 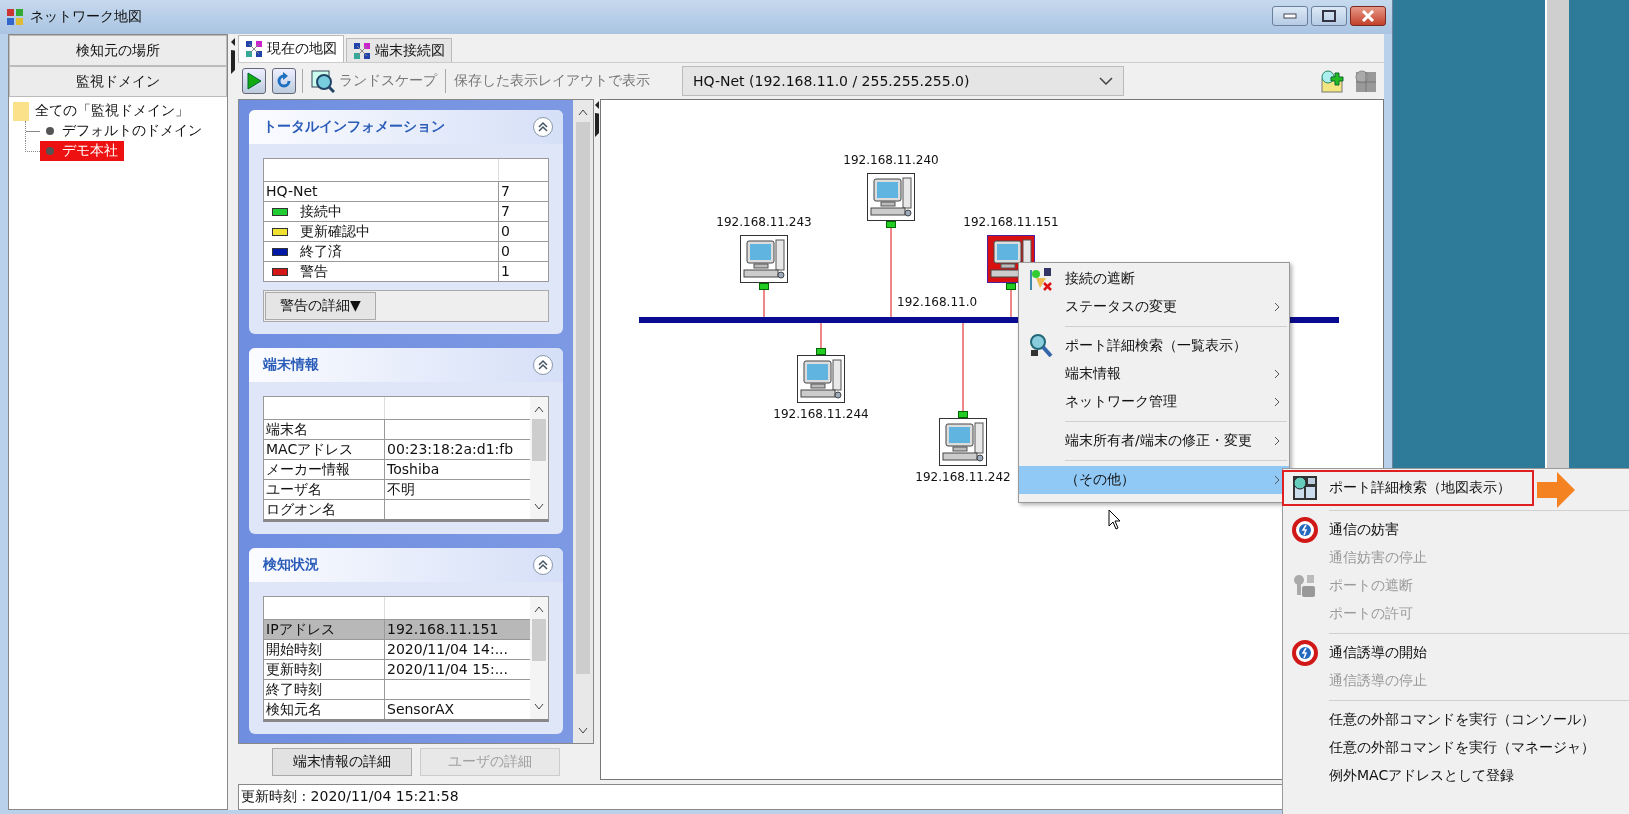 What do you see at coordinates (1154, 402) in the screenshot?
I see `menu-item: ネットワーク管理` at bounding box center [1154, 402].